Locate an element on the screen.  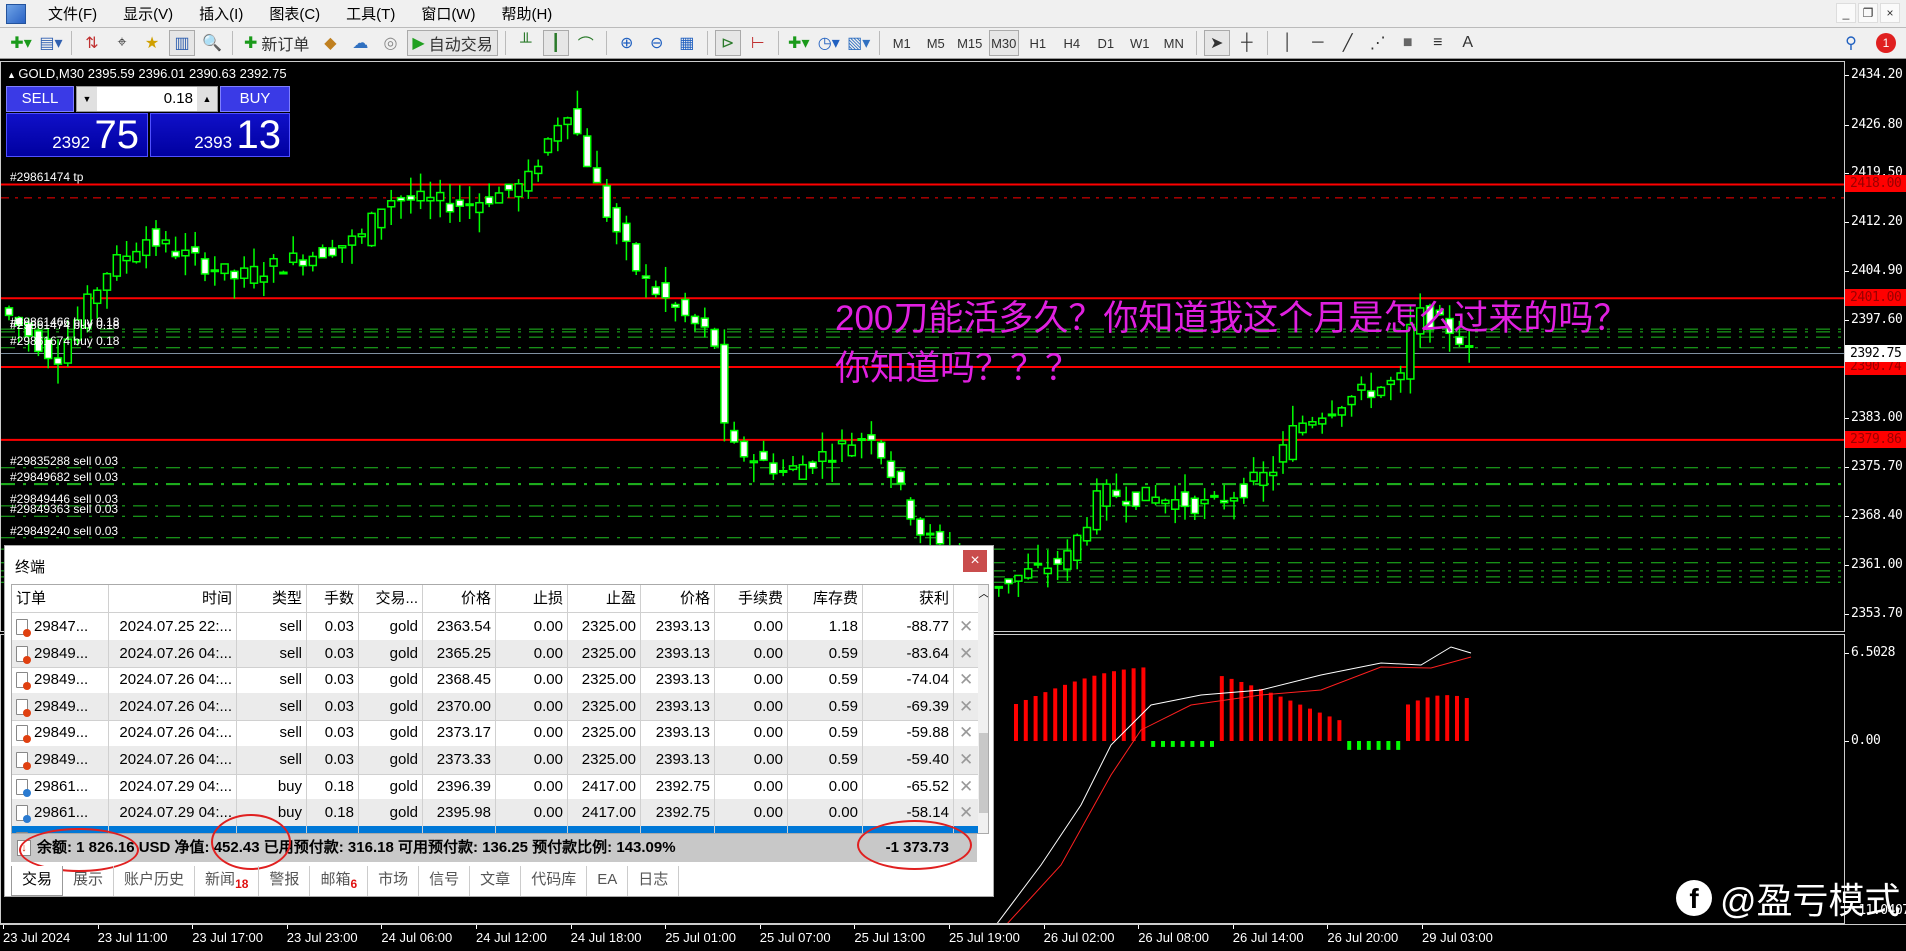
new-order-button: ✚ 新订单 is located at coordinates (276, 43).